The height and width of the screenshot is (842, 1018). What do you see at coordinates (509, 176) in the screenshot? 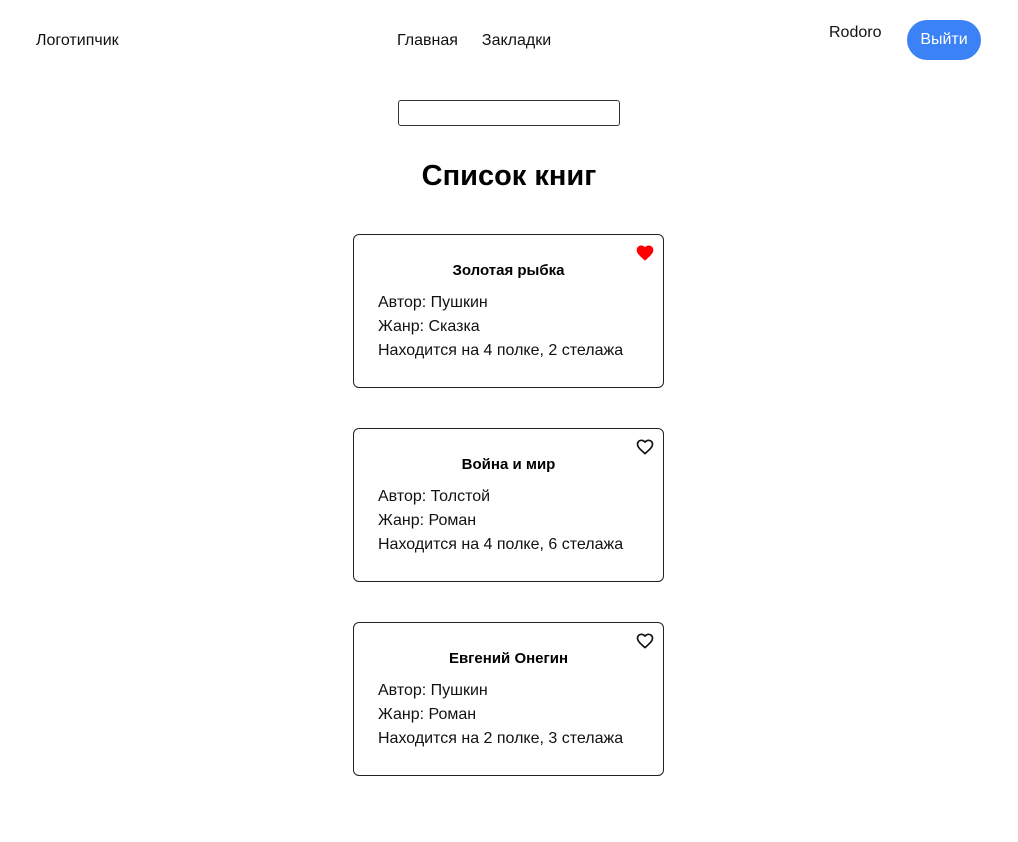
I see `page-title: Список книг` at bounding box center [509, 176].